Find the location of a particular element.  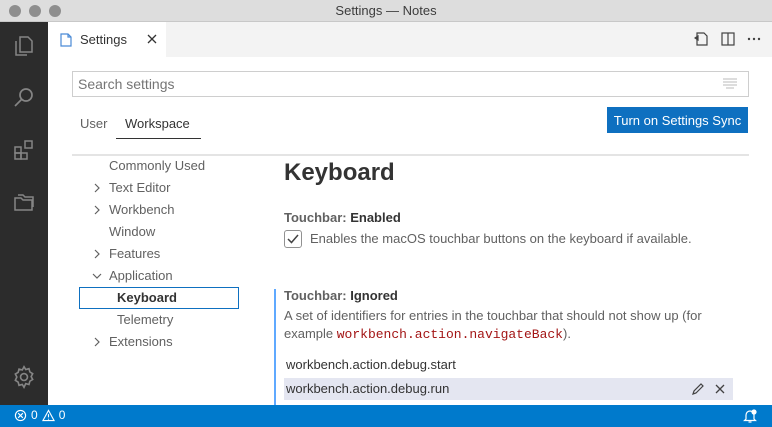

toc-item-application: Application is located at coordinates (155, 276).